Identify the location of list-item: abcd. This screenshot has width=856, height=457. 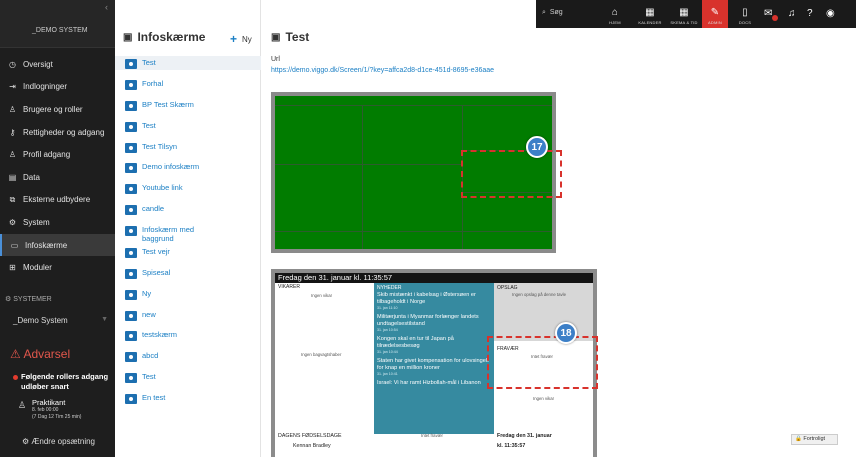
(188, 356).